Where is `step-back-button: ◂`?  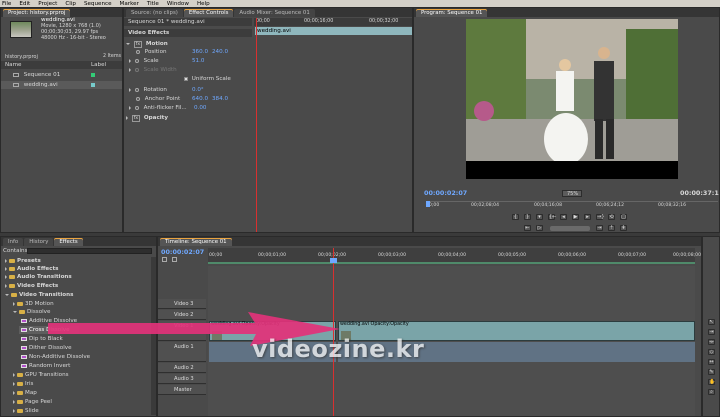
step-back-button: ◂ is located at coordinates (563, 217).